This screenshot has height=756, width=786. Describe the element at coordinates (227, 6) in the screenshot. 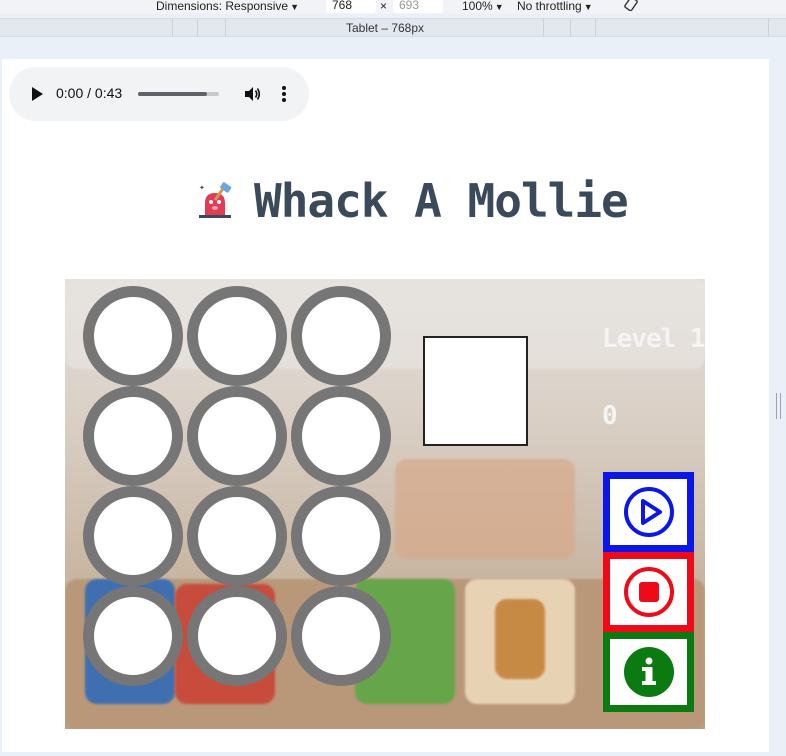

I see `dimensions-select: Dimensions: Responsive ▼` at that location.